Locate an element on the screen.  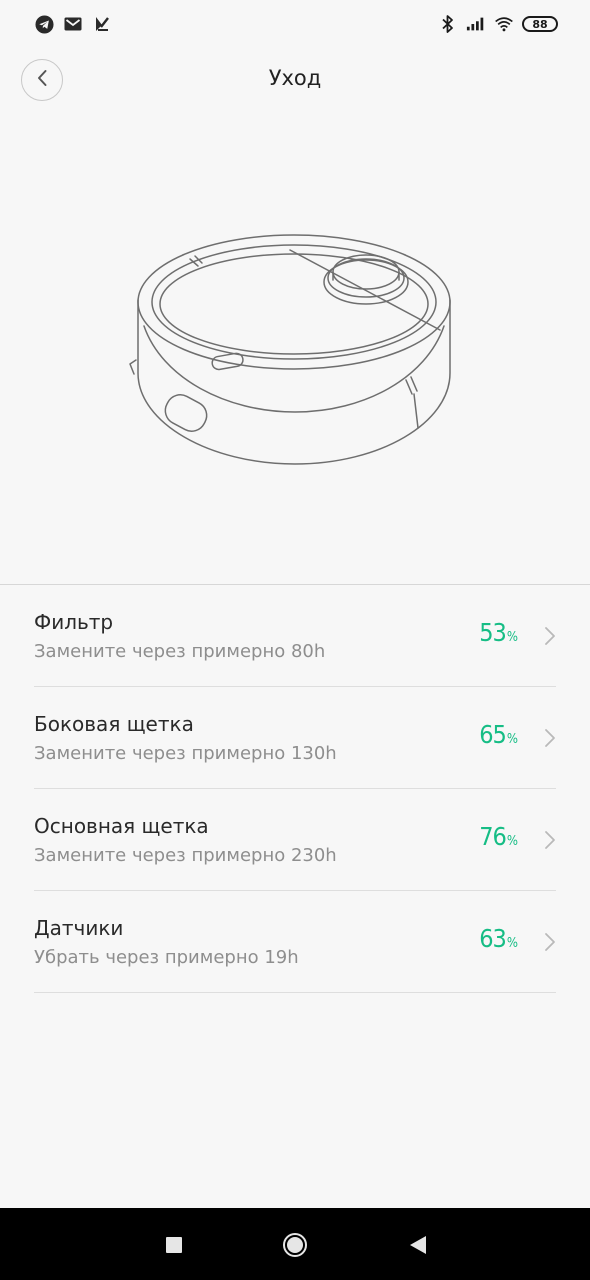
item-subtitle: Замените через примерно 80h is located at coordinates (180, 651).